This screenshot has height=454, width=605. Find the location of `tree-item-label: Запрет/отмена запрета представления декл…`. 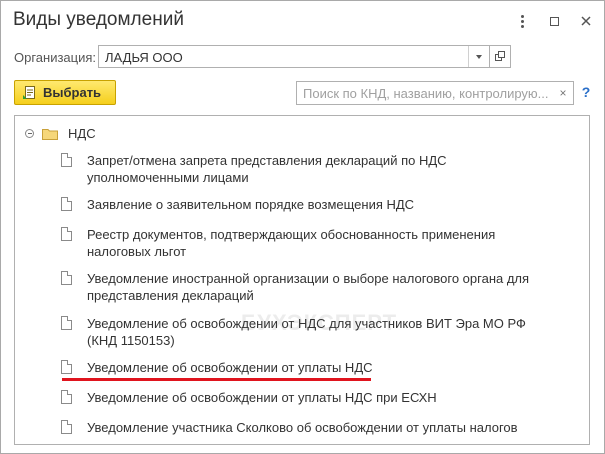

tree-item-label: Запрет/отмена запрета представления декл… is located at coordinates (267, 169).